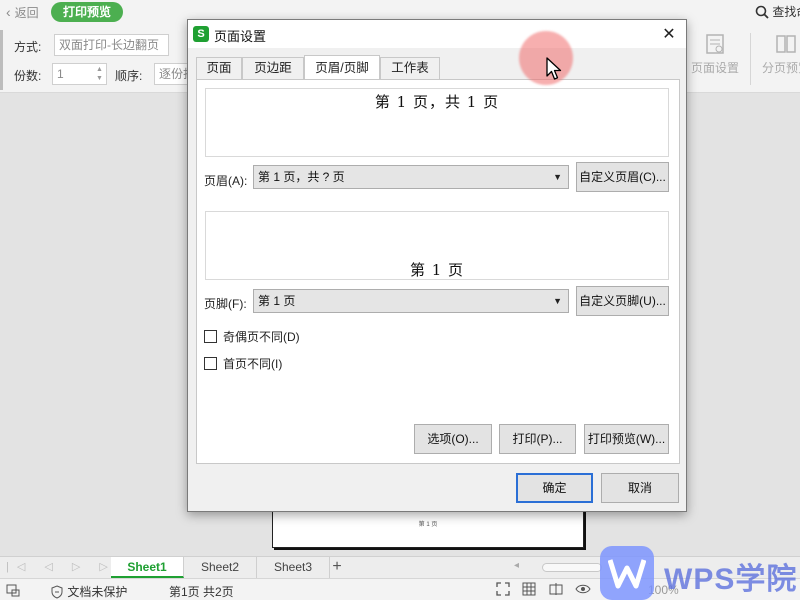 The width and height of the screenshot is (800, 600). Describe the element at coordinates (437, 122) in the screenshot. I see `header-preview-box: 第 1 页，共 1 页` at that location.